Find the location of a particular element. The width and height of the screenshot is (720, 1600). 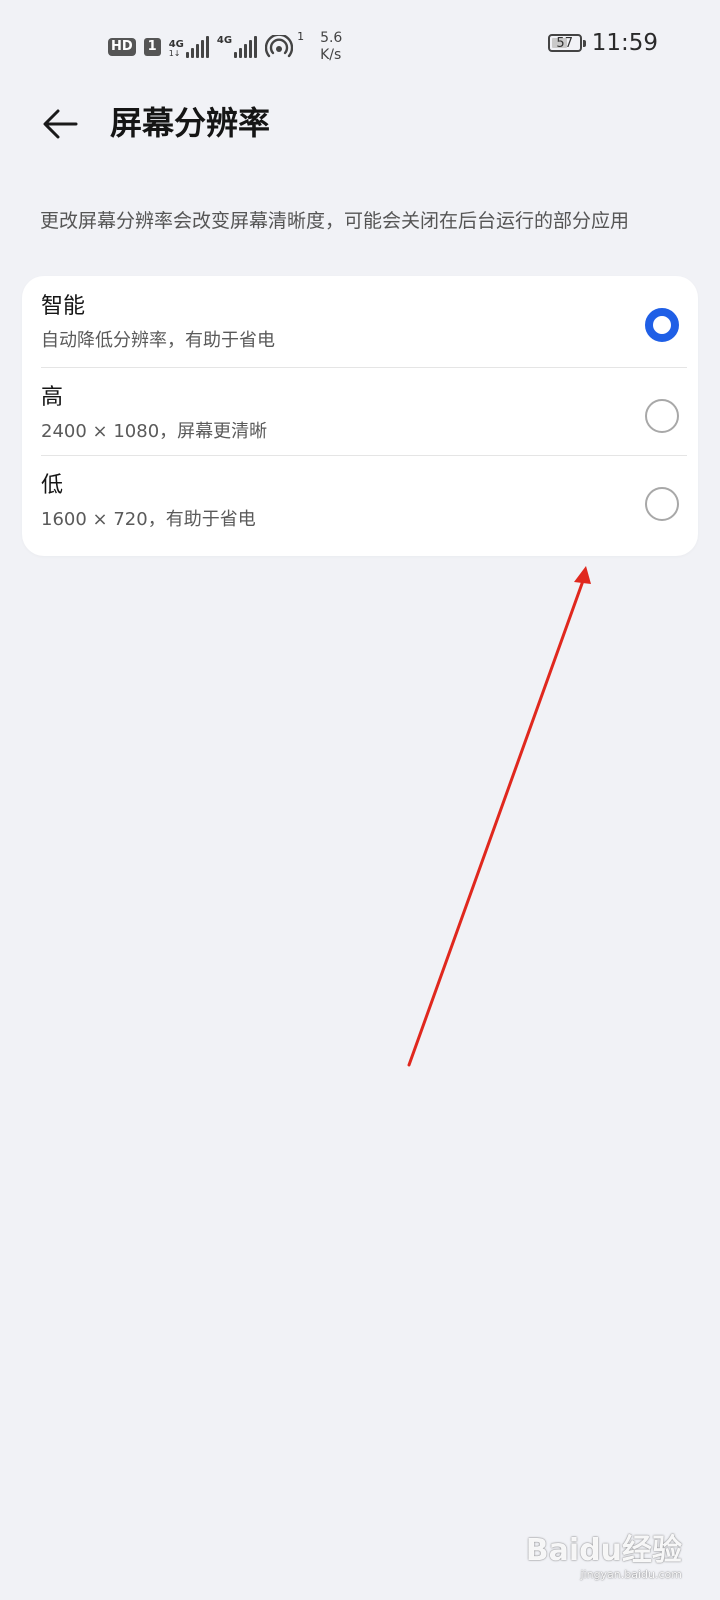

battery-icon: 57 is located at coordinates (566, 43).